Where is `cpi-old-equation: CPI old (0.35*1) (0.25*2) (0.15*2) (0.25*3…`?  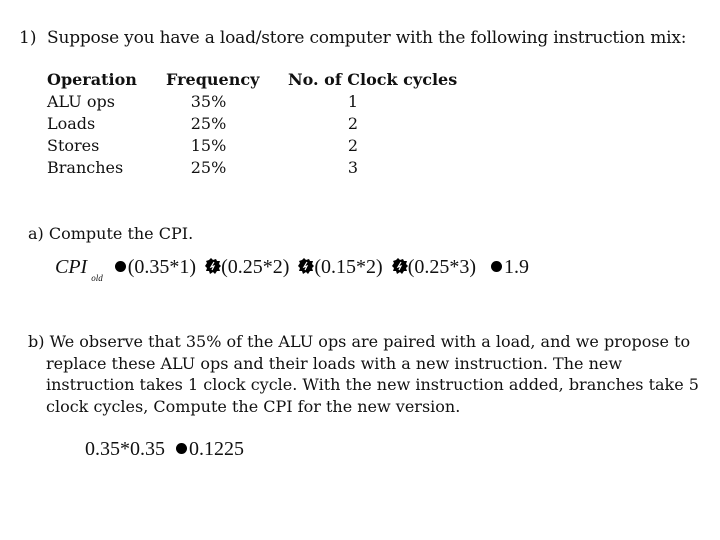
cpi-old-equation: CPI old (0.35*1) (0.25*2) (0.15*2) (0.25*3… is located at coordinates (292, 269).